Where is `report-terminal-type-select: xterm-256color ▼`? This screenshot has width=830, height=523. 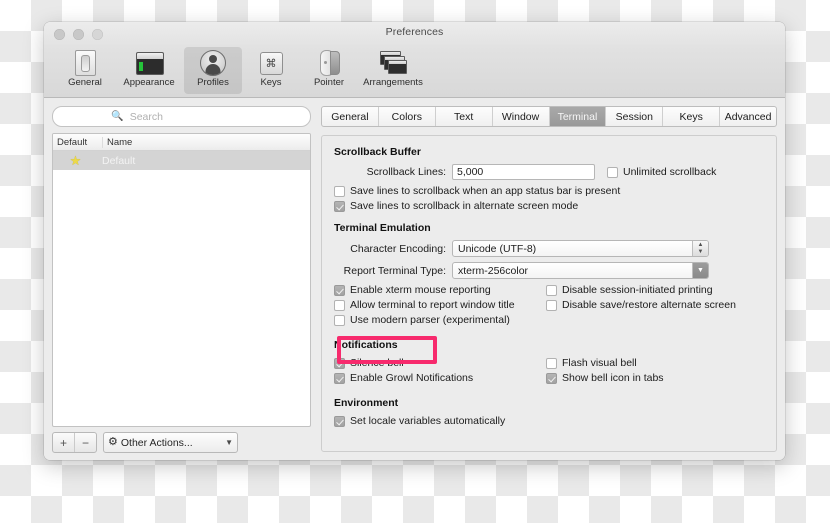 report-terminal-type-select: xterm-256color ▼ is located at coordinates (580, 270).